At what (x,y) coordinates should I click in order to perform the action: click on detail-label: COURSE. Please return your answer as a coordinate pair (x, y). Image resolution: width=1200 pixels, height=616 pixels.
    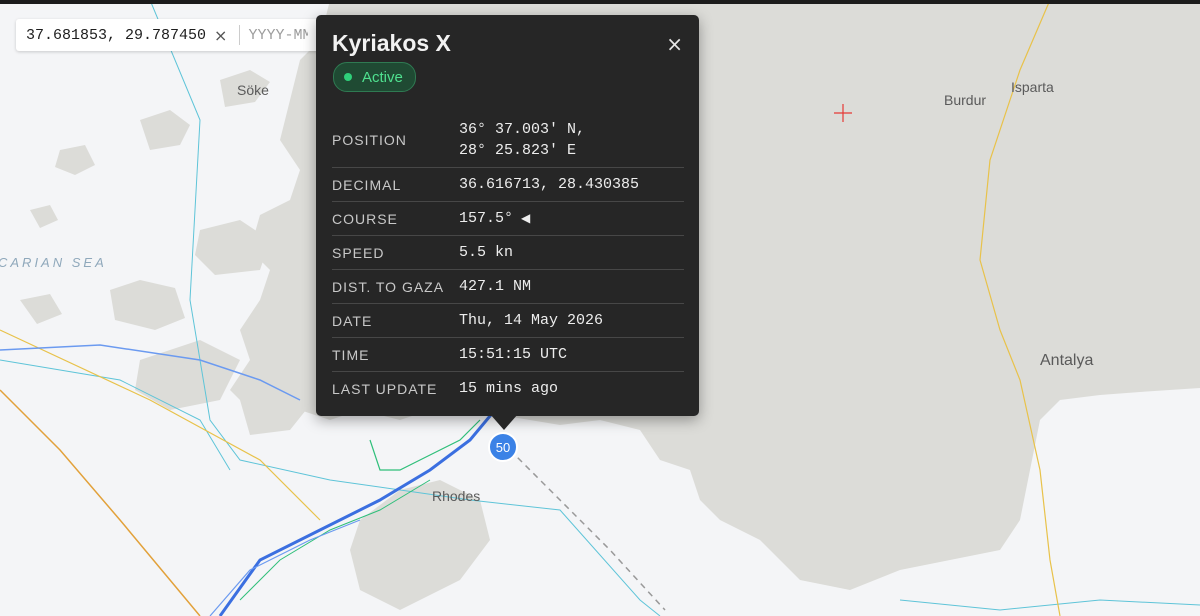
    Looking at the image, I should click on (365, 218).